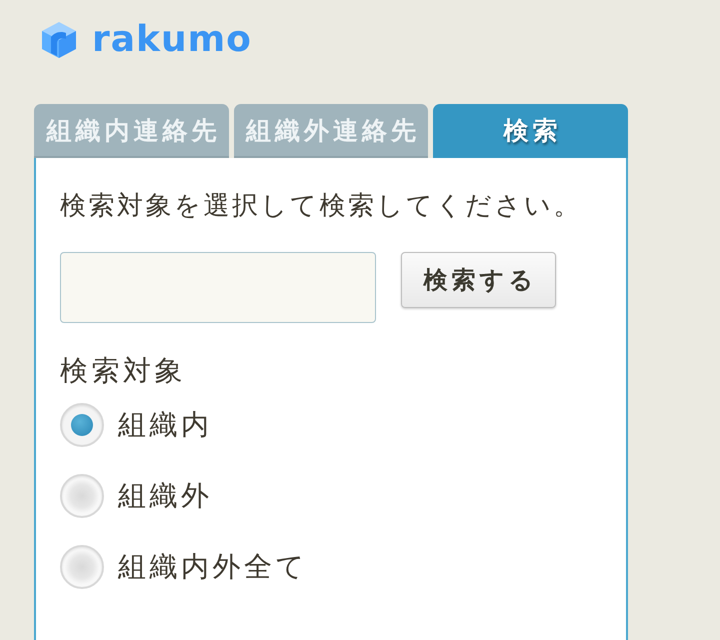 The image size is (720, 640). Describe the element at coordinates (165, 496) in the screenshot. I see `radio-label: 組織外` at that location.